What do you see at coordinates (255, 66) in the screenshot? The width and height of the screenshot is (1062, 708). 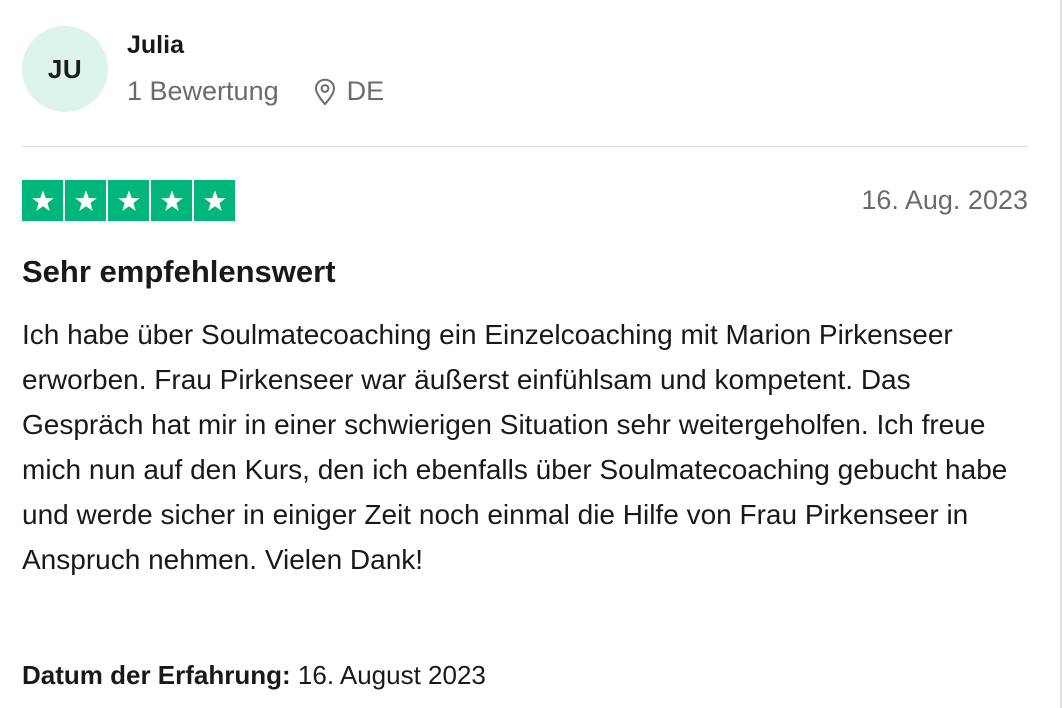 I see `reviewer-info: Julia 1 Bewertung DE` at bounding box center [255, 66].